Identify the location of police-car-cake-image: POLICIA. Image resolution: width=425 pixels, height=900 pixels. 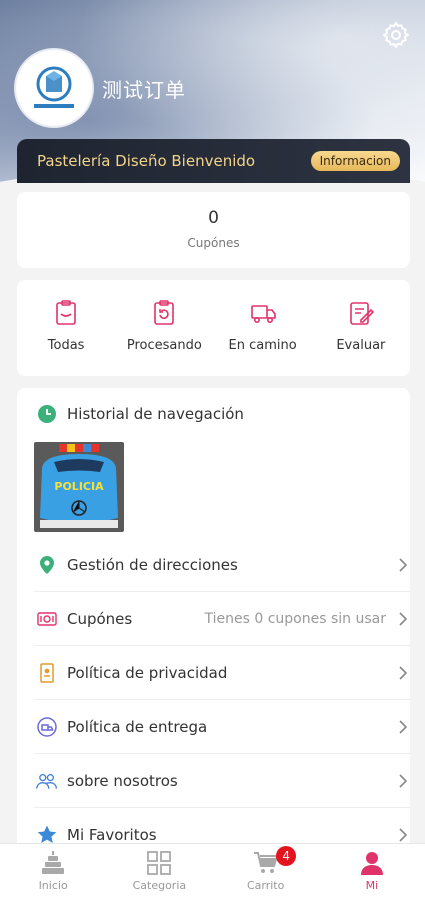
(79, 487).